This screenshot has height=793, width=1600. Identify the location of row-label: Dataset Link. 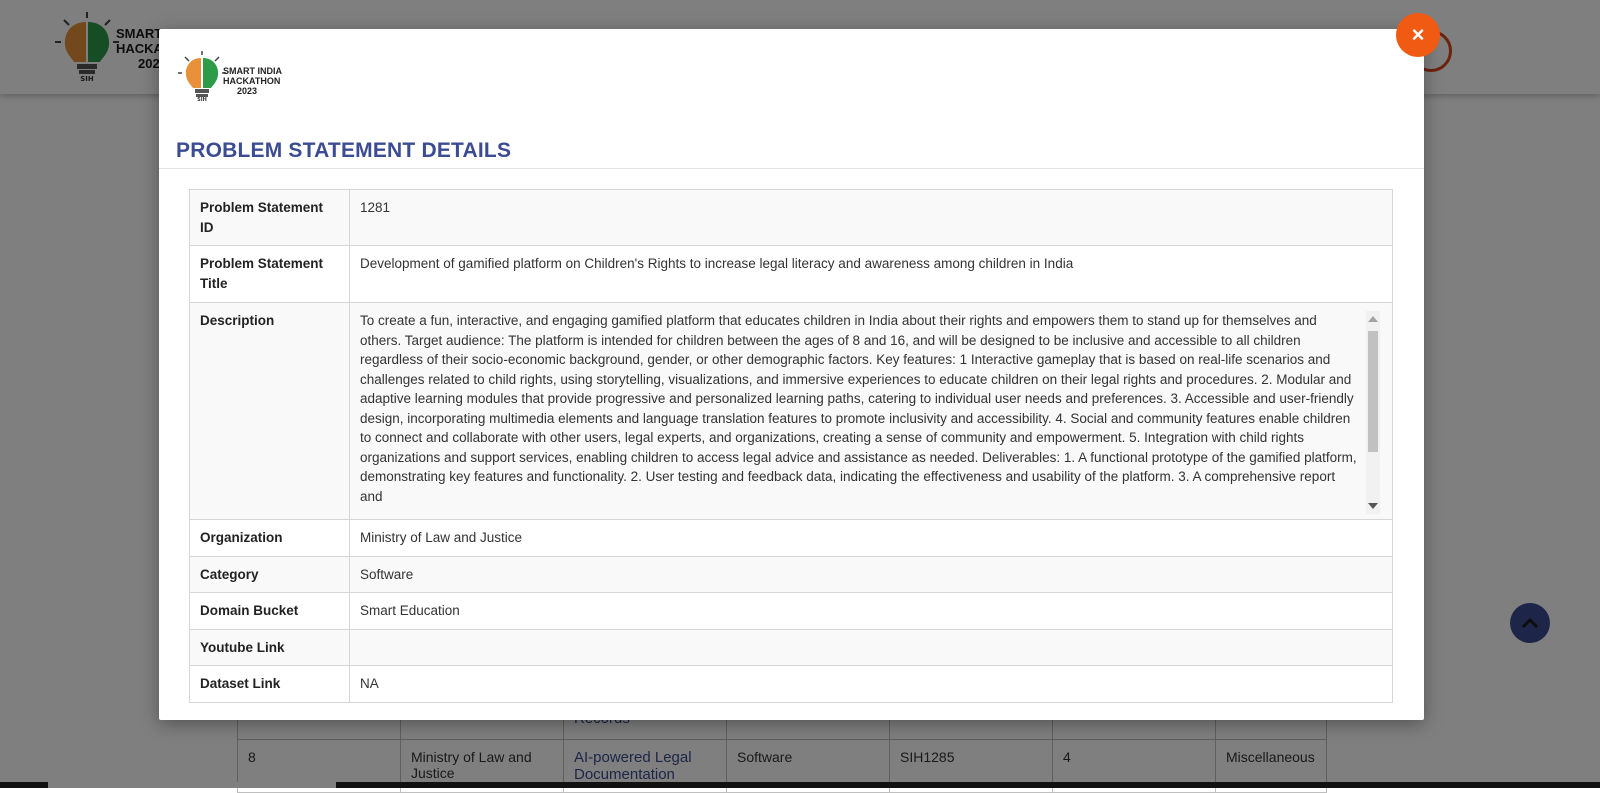
(269, 684).